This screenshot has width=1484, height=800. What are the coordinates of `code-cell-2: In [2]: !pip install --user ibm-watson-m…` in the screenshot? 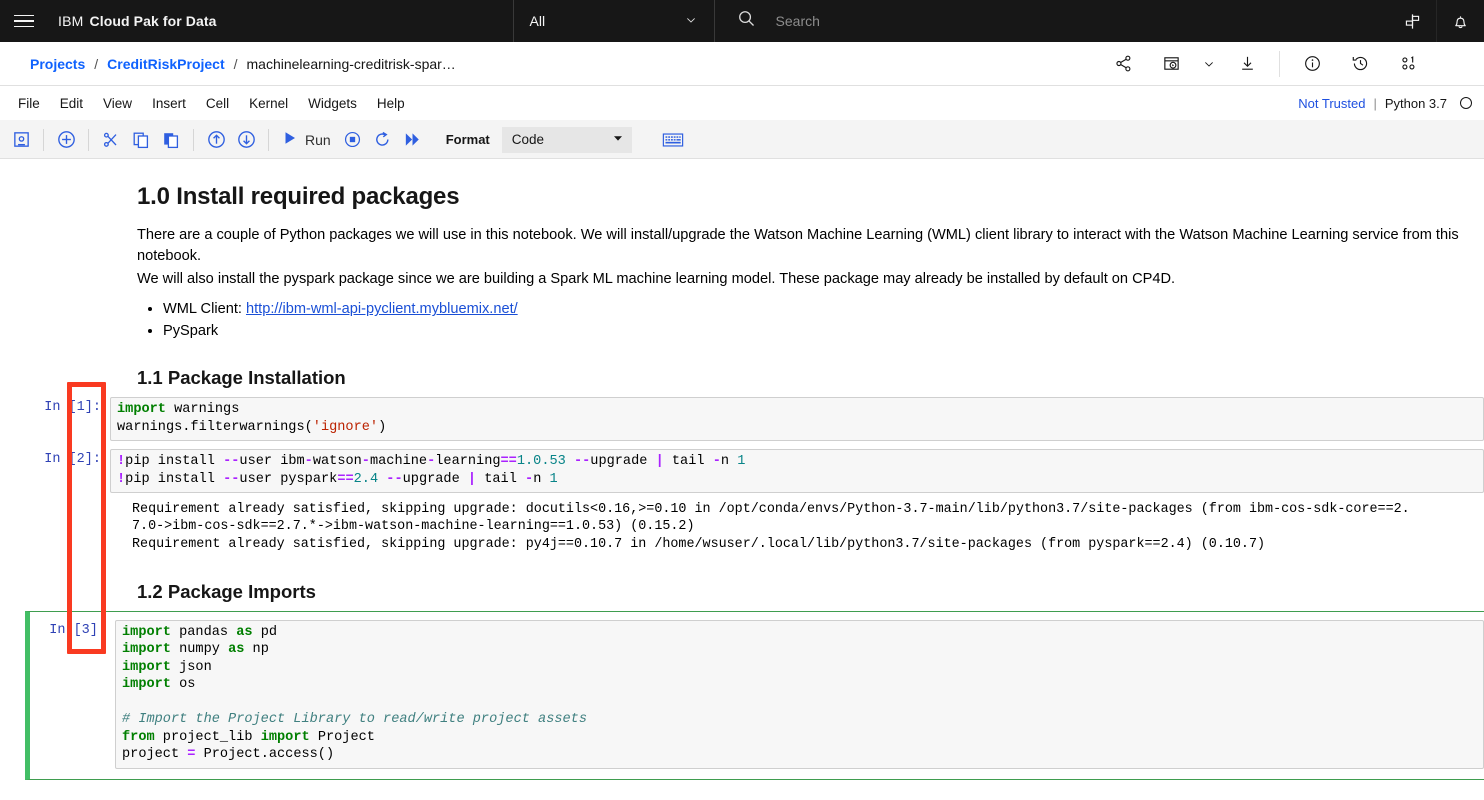 It's located at (742, 503).